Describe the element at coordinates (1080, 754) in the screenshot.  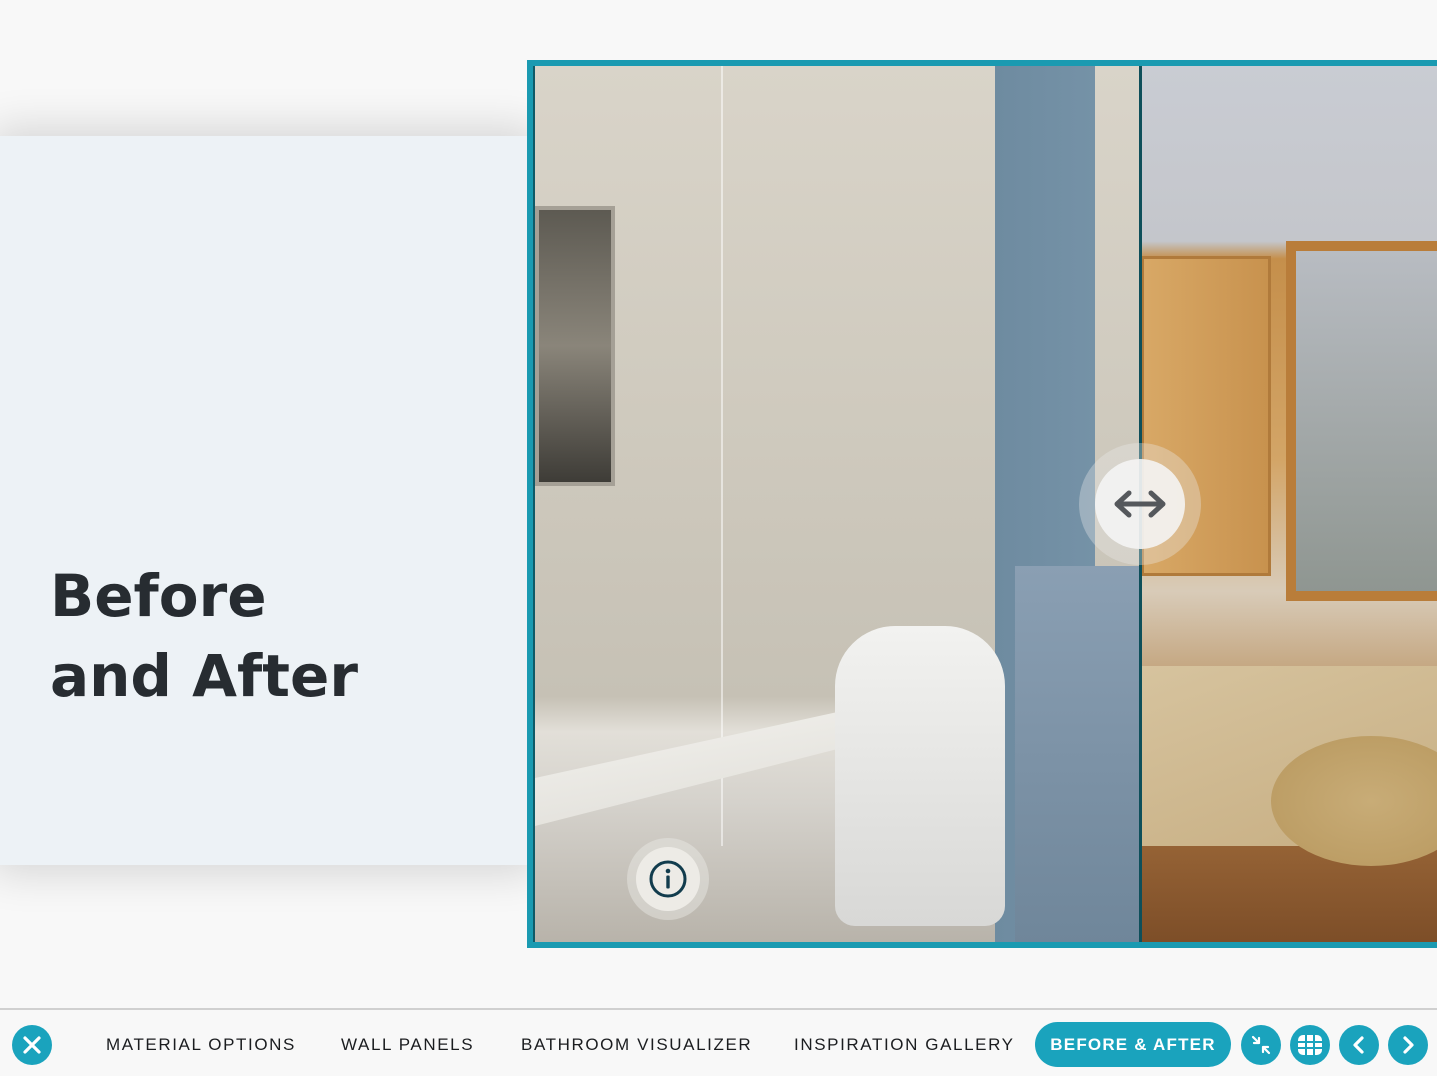
I see `vanity` at that location.